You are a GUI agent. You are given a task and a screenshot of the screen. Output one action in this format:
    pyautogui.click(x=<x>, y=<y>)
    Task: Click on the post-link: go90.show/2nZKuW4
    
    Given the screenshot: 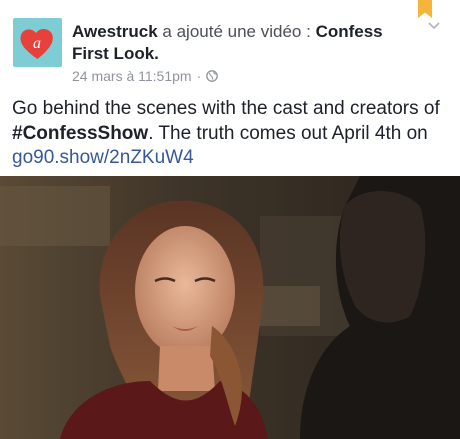 What is the action you would take?
    pyautogui.click(x=103, y=157)
    